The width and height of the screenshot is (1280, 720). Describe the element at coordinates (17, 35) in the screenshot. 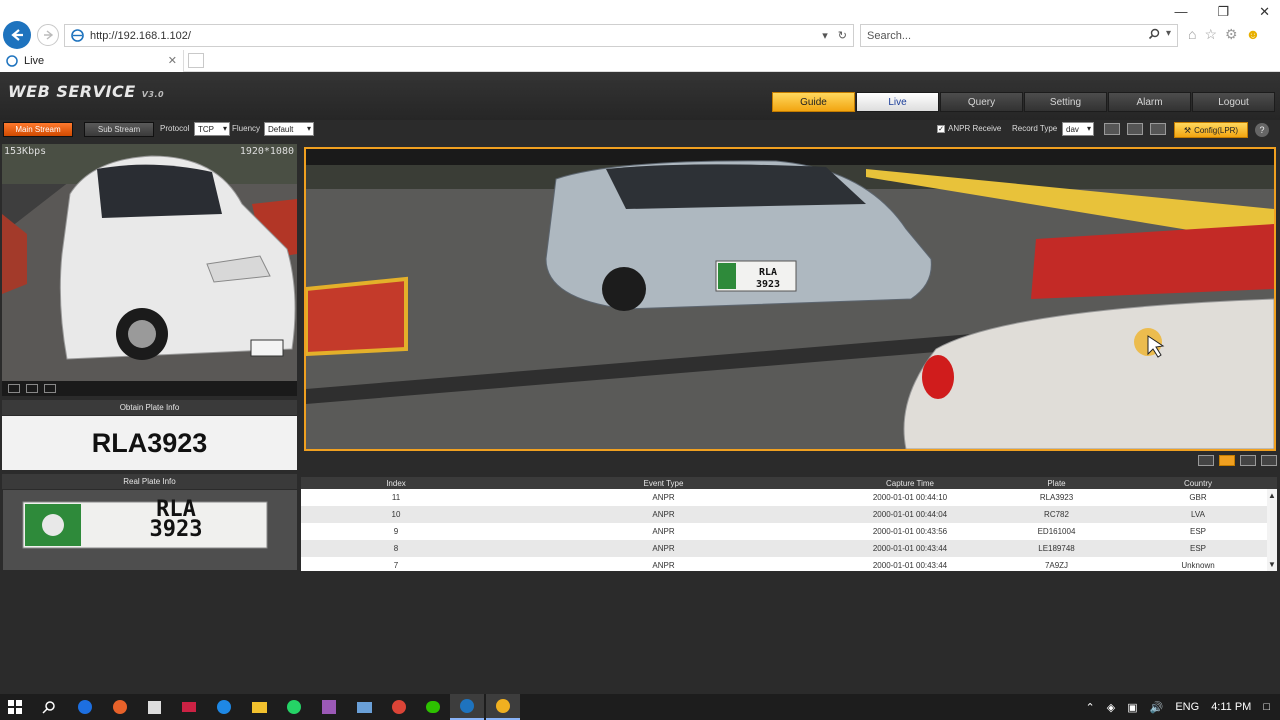

I see `back-button` at that location.